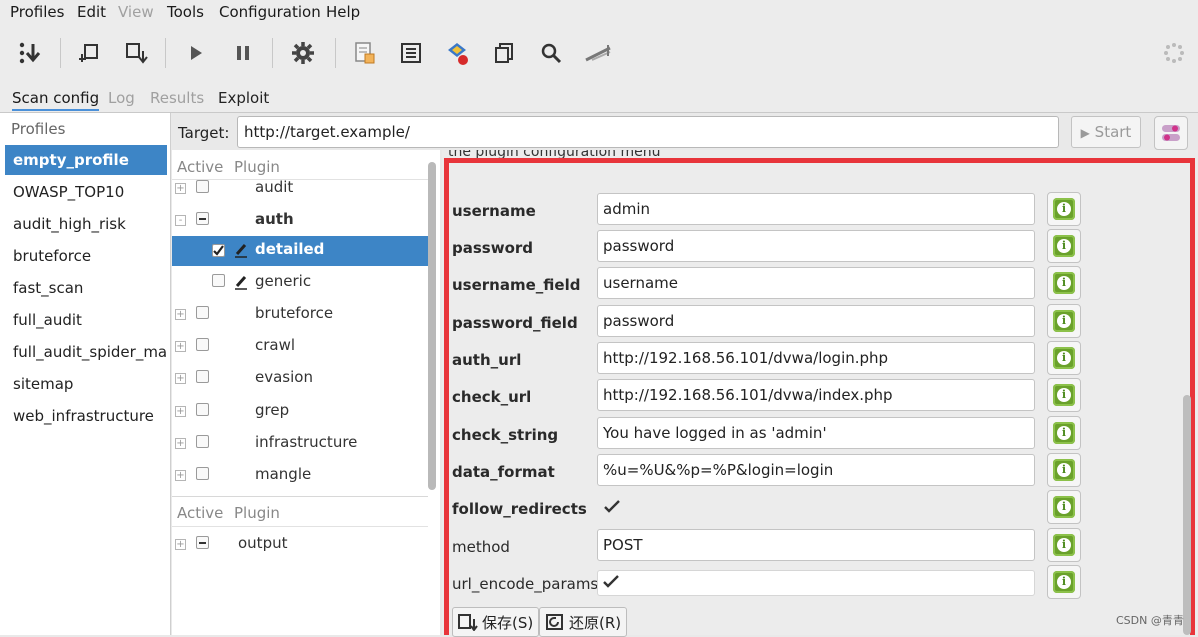 The width and height of the screenshot is (1198, 637). I want to click on option-input: admin, so click(816, 209).